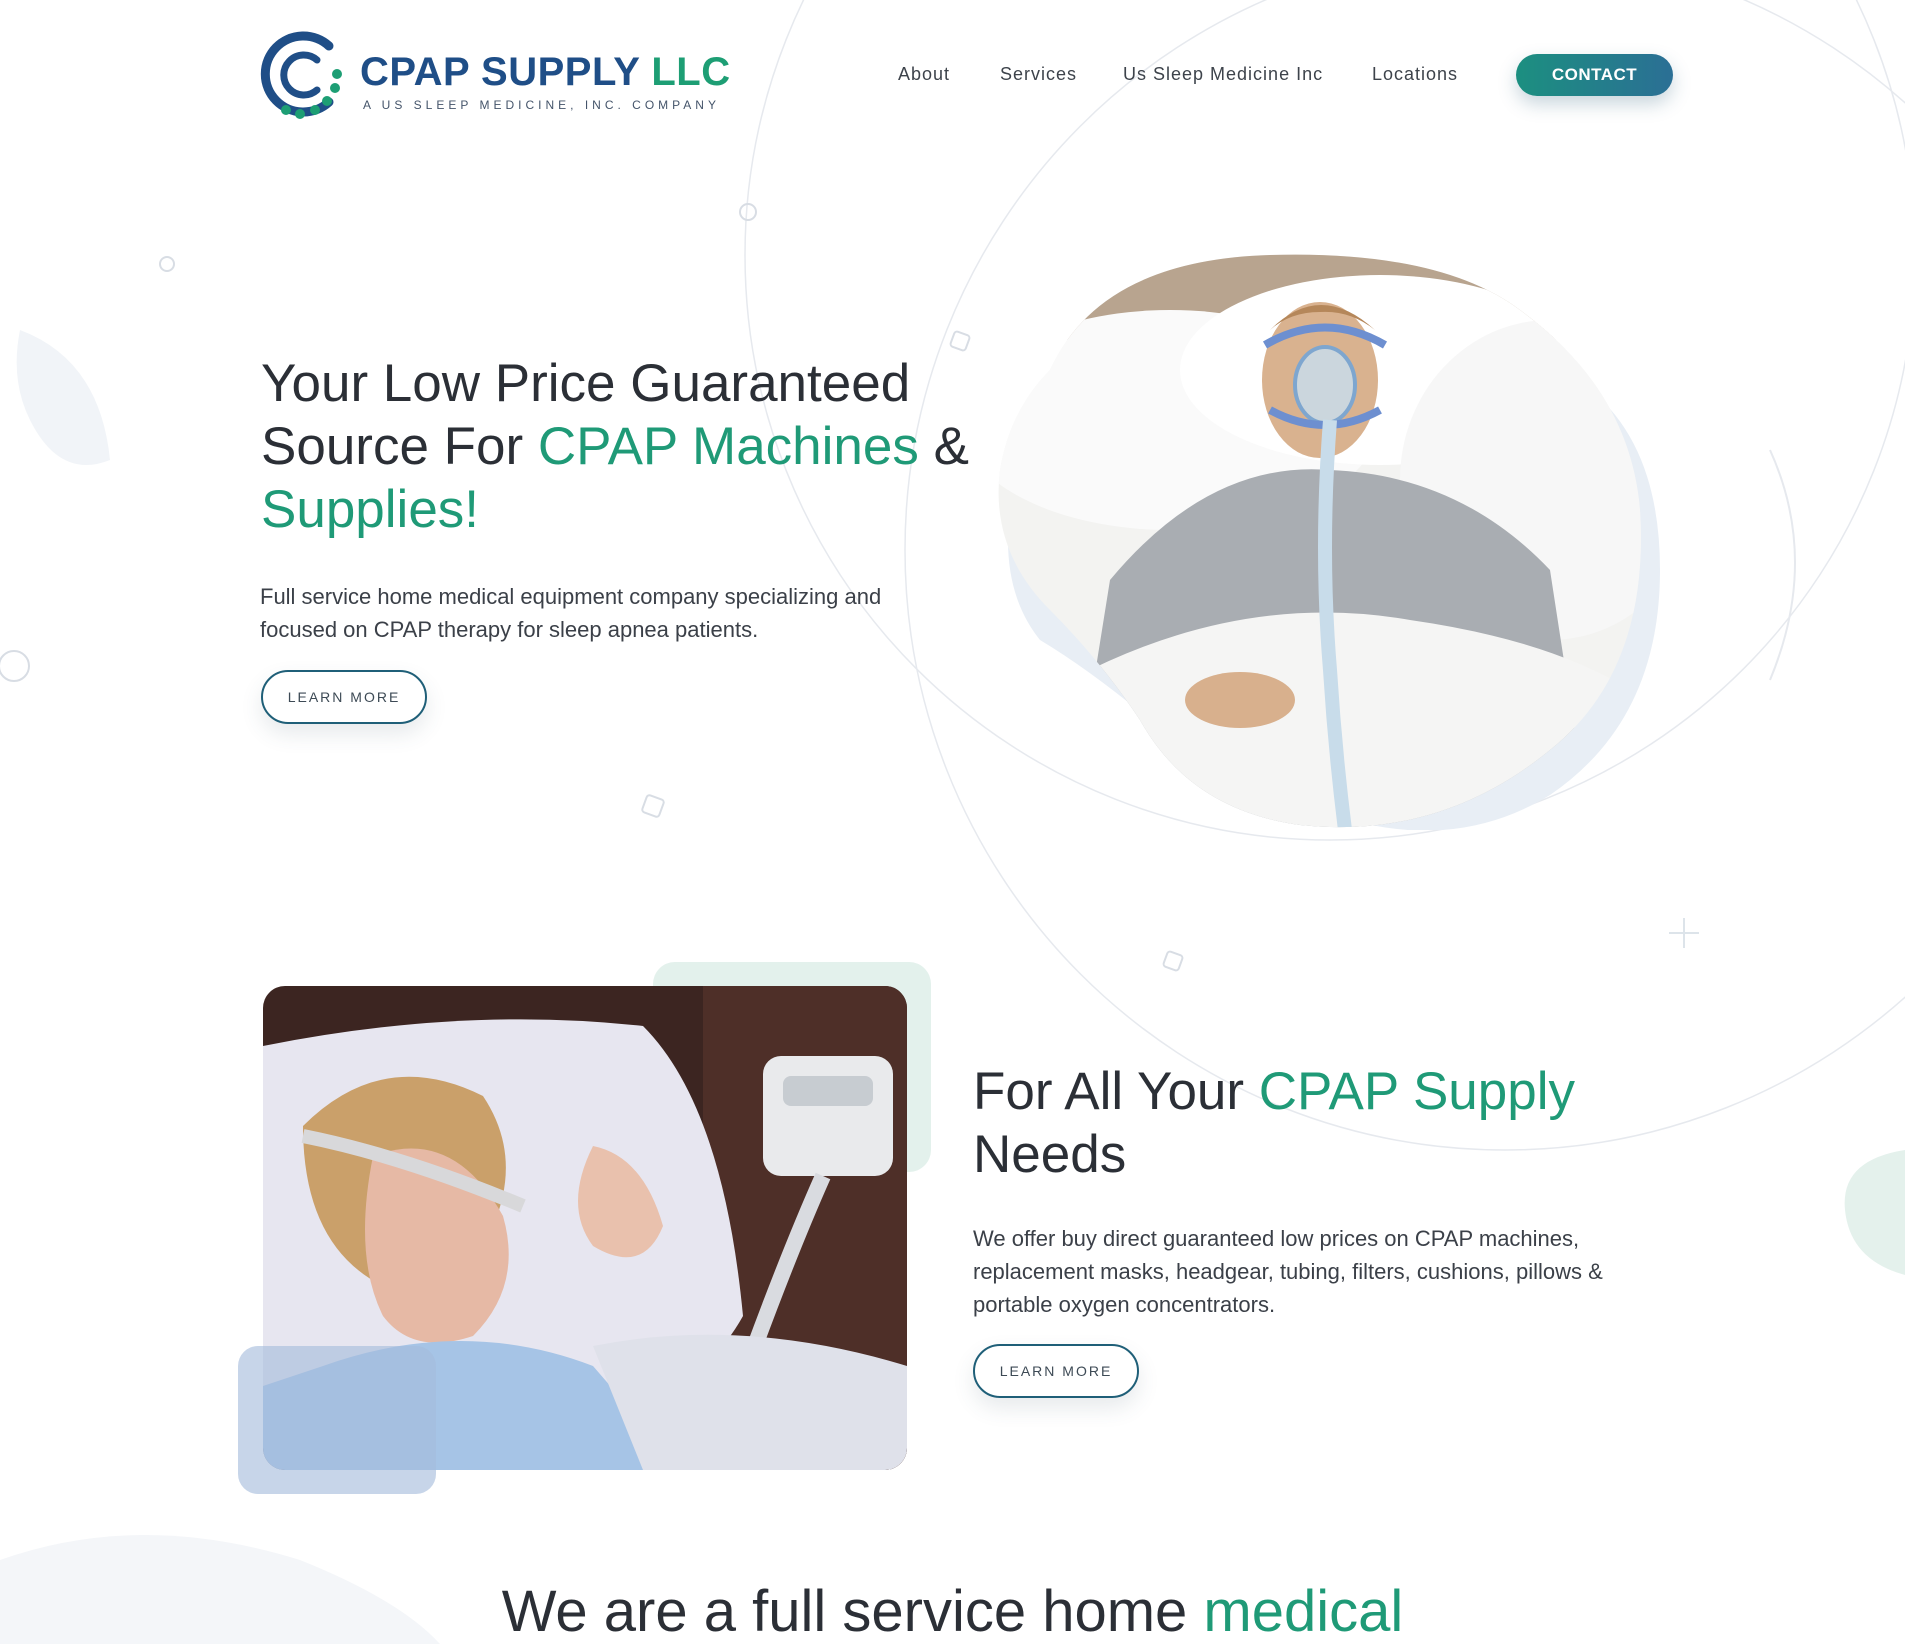 The image size is (1905, 1645). What do you see at coordinates (1116, 1091) in the screenshot?
I see `section2-title-text-1: For All Your` at bounding box center [1116, 1091].